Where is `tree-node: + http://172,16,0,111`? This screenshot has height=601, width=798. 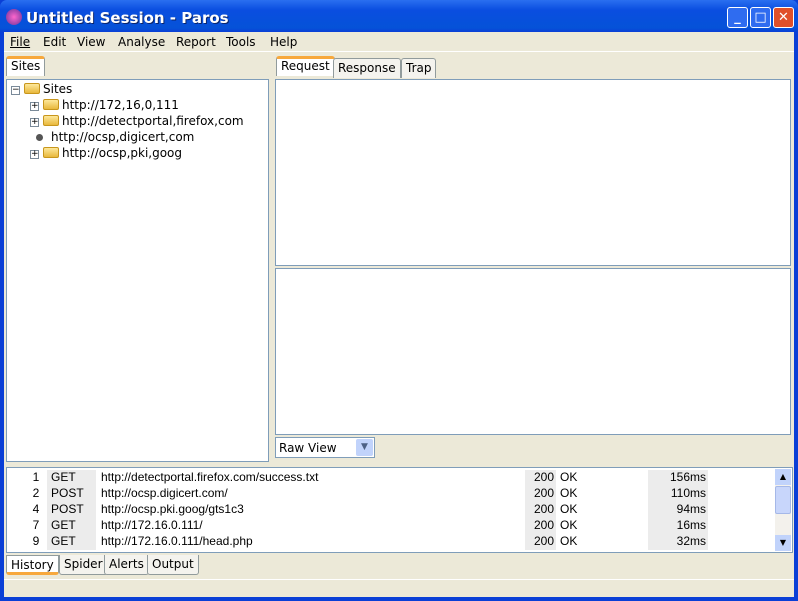 tree-node: + http://172,16,0,111 is located at coordinates (104, 105).